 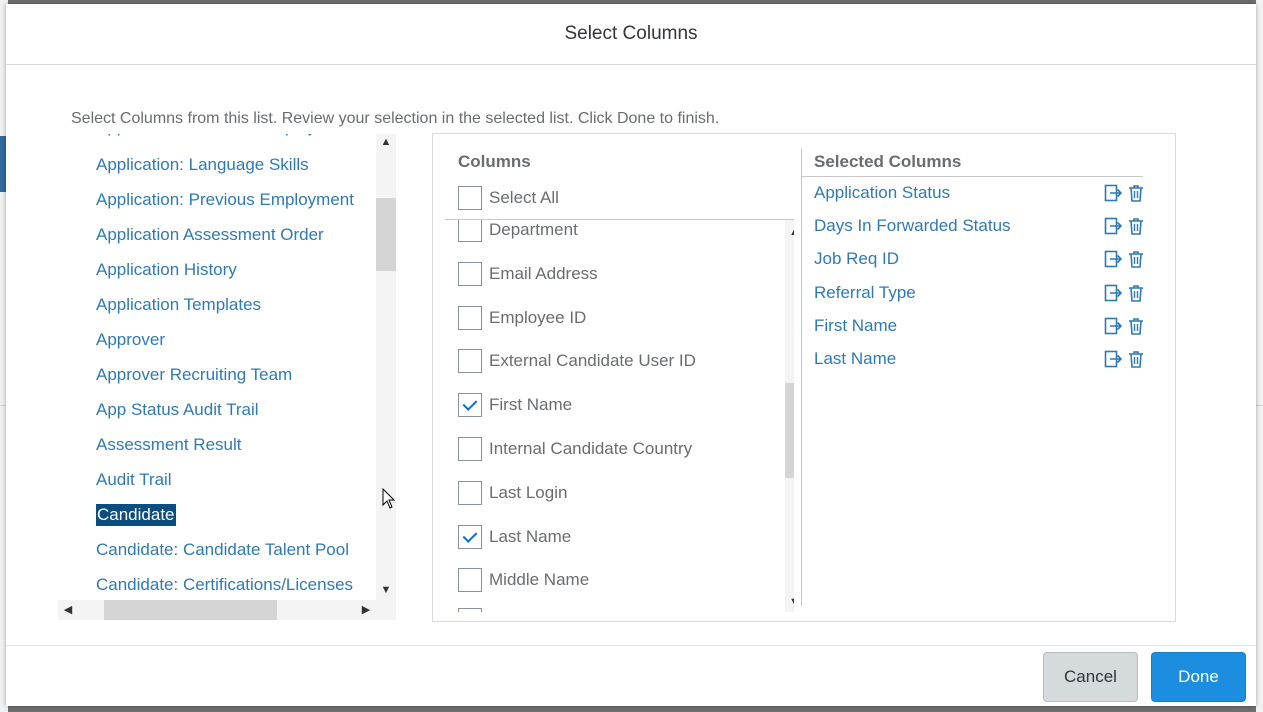 I want to click on selected-column-label: Referral Type, so click(x=957, y=293).